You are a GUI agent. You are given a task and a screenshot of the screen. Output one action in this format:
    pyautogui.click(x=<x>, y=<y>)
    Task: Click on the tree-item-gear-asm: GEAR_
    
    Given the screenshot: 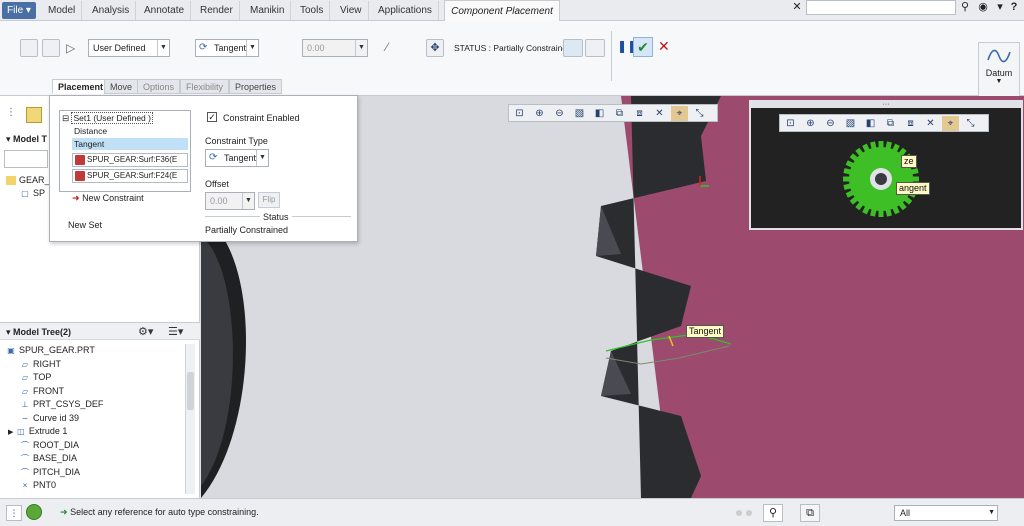 What is the action you would take?
    pyautogui.click(x=28, y=180)
    